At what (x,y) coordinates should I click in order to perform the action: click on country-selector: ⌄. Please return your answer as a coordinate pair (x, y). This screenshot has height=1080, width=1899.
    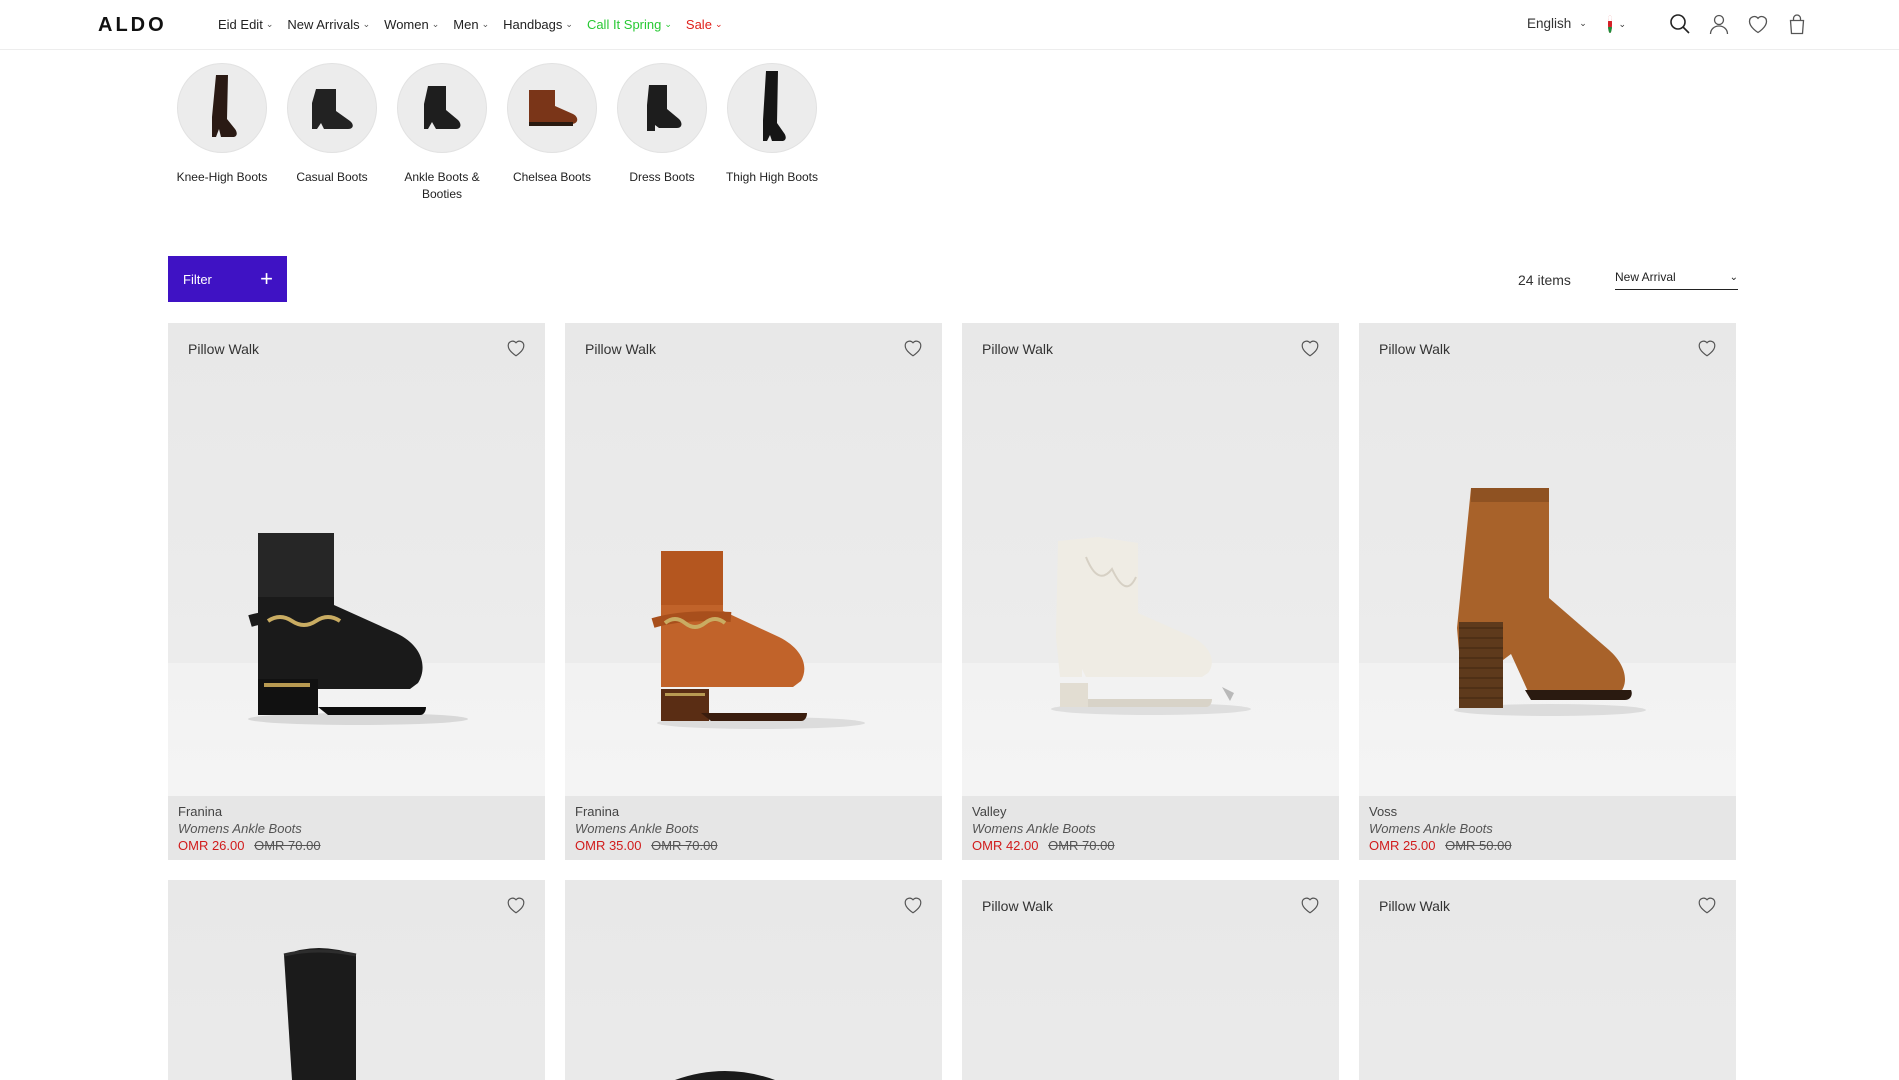
    Looking at the image, I should click on (1617, 24).